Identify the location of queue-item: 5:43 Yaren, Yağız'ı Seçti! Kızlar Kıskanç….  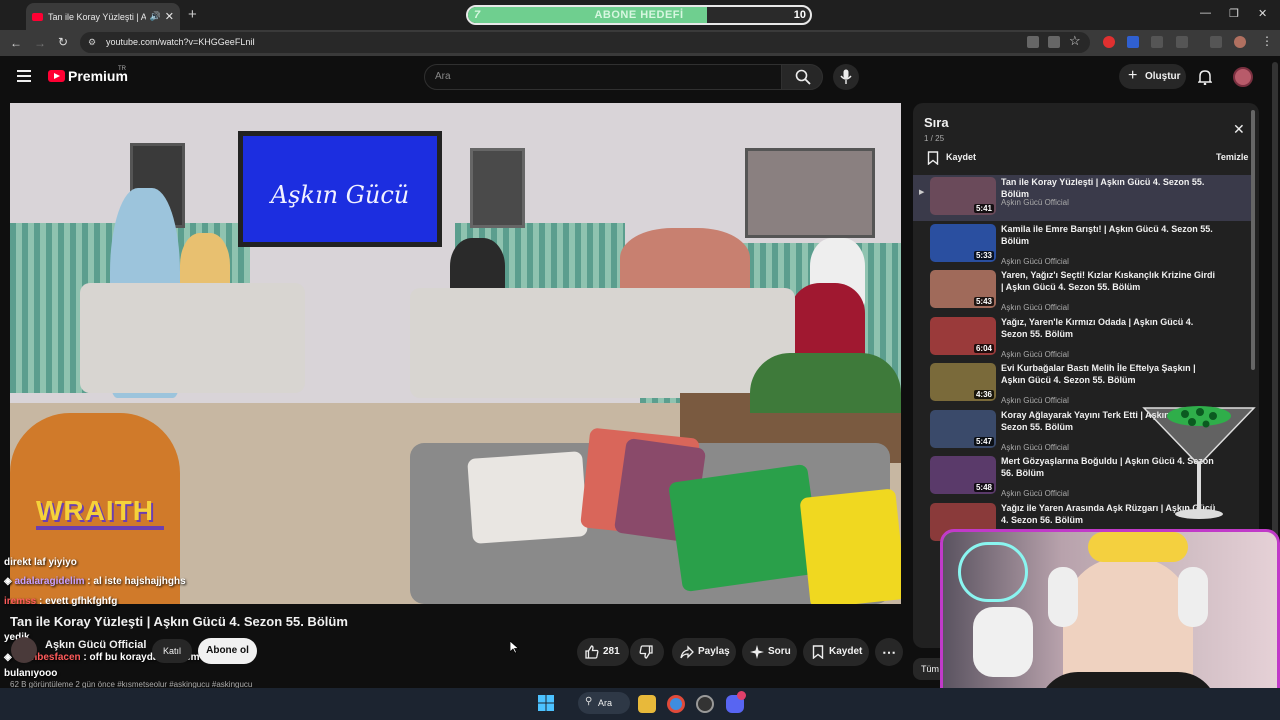
(1082, 291).